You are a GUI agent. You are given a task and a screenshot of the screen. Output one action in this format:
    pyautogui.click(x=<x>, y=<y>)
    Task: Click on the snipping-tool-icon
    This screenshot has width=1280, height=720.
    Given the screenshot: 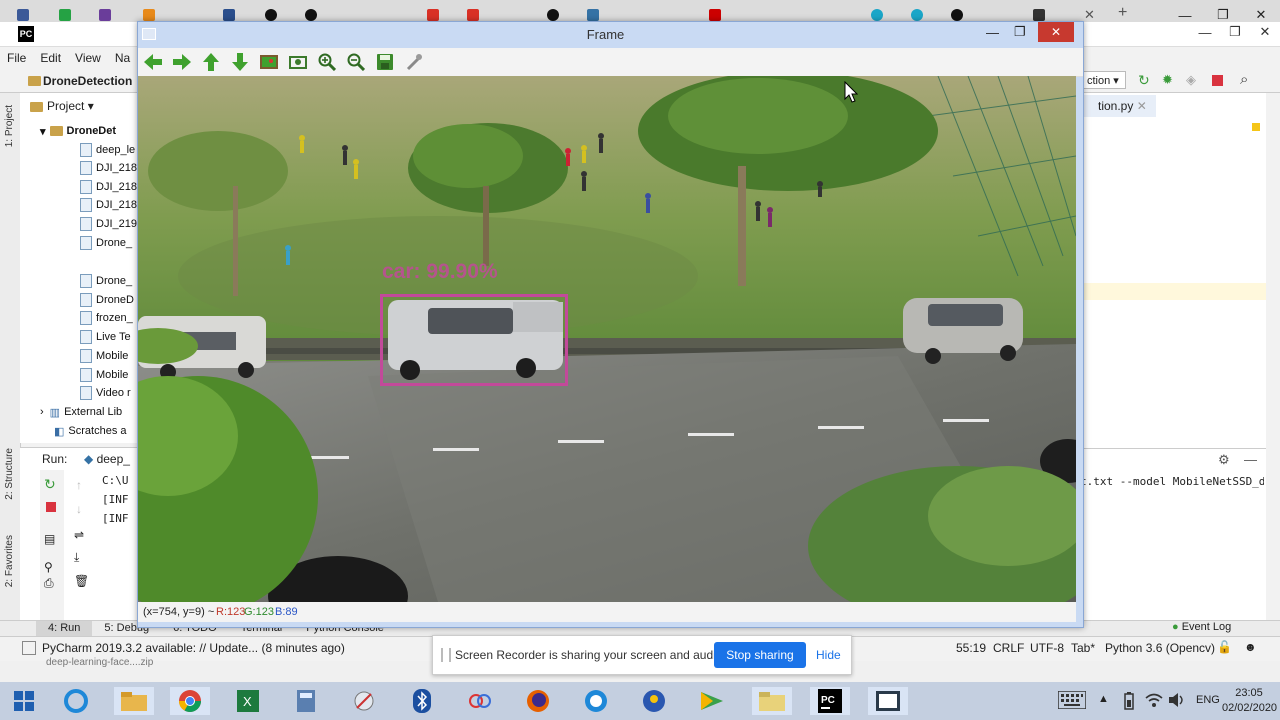 What is the action you would take?
    pyautogui.click(x=364, y=701)
    